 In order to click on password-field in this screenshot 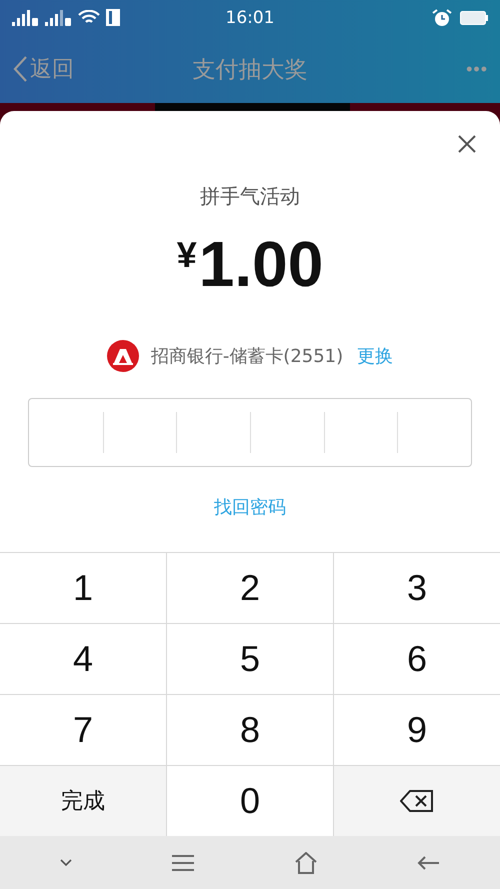, I will do `click(250, 432)`.